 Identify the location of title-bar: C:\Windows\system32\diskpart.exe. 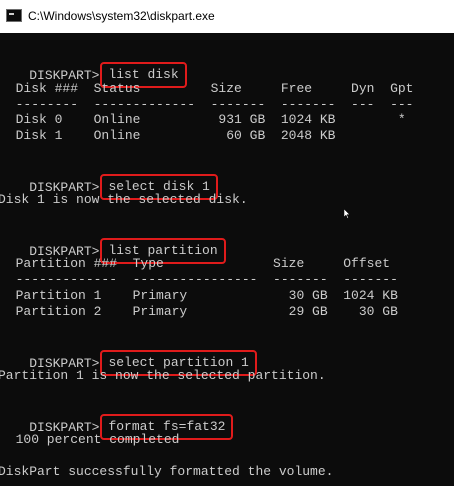
(227, 16).